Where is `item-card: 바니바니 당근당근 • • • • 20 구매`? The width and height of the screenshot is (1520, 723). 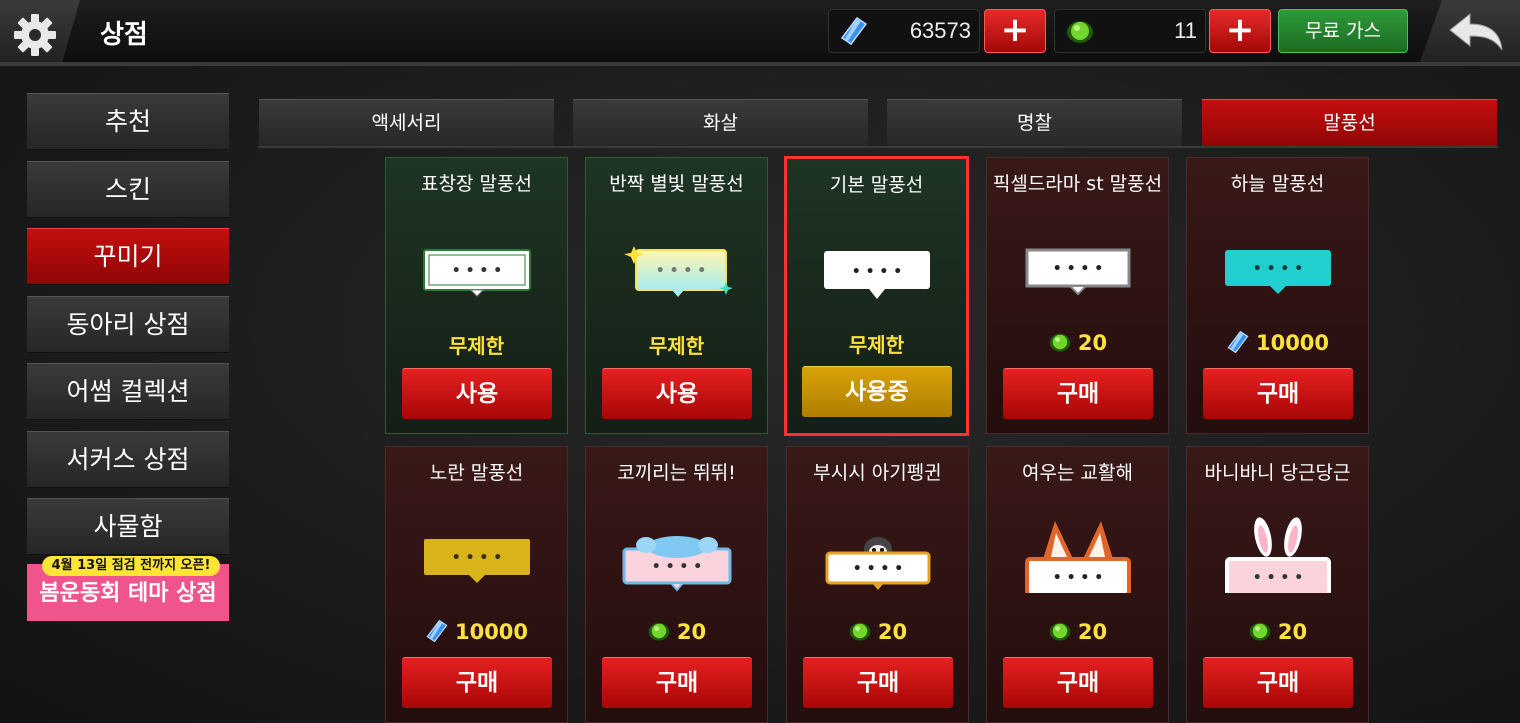 item-card: 바니바니 당근당근 • • • • 20 구매 is located at coordinates (1277, 584).